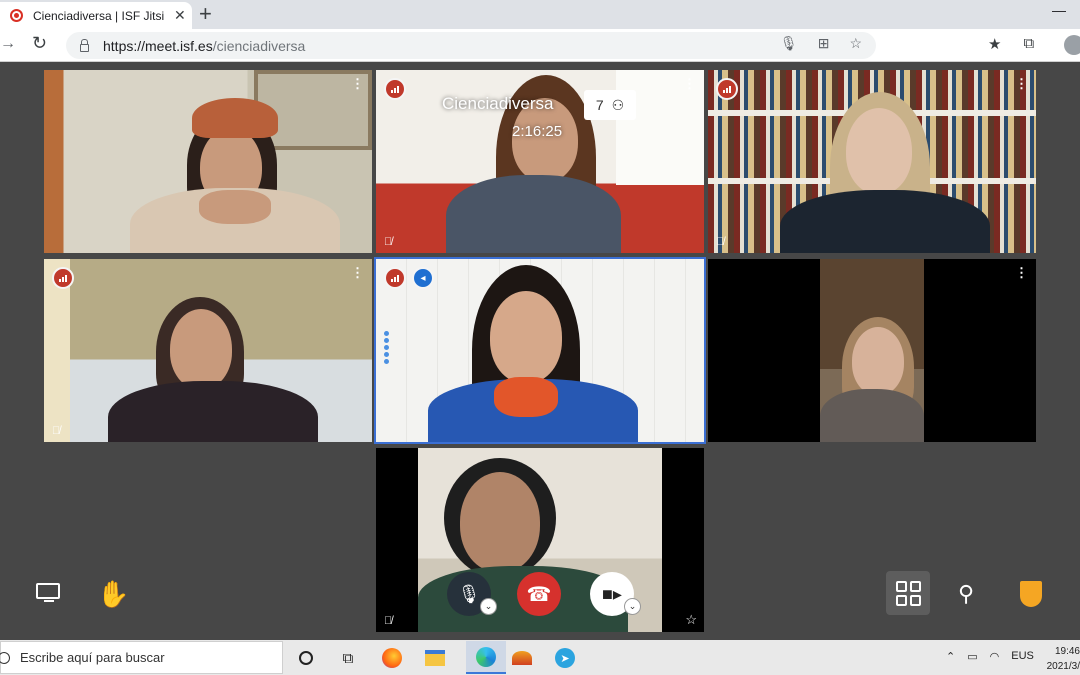 This screenshot has height=675, width=1080. Describe the element at coordinates (84, 45) in the screenshot. I see `lock-icon` at that location.